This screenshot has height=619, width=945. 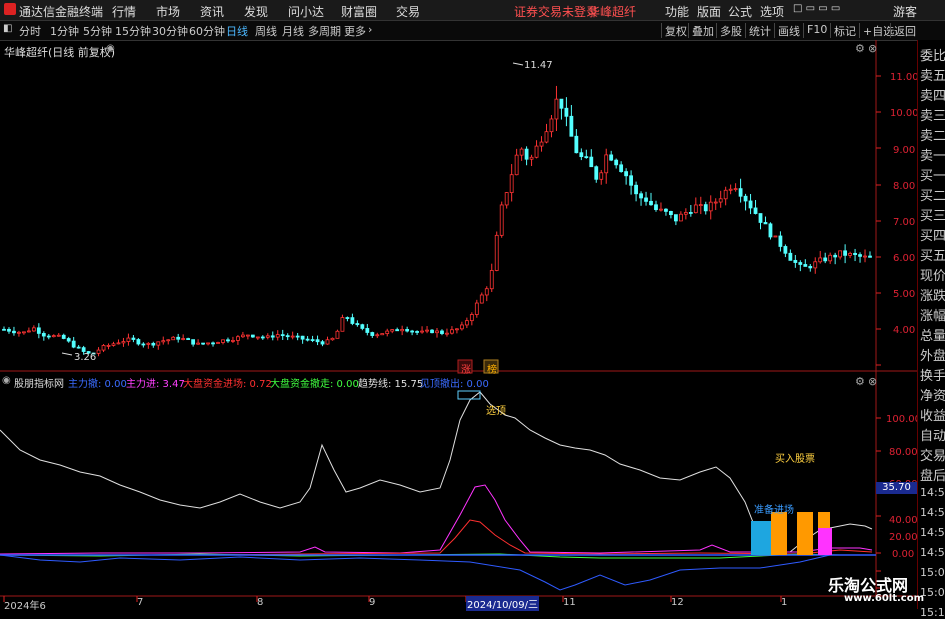 What do you see at coordinates (170, 31) in the screenshot?
I see `period-30min: 30分钟` at bounding box center [170, 31].